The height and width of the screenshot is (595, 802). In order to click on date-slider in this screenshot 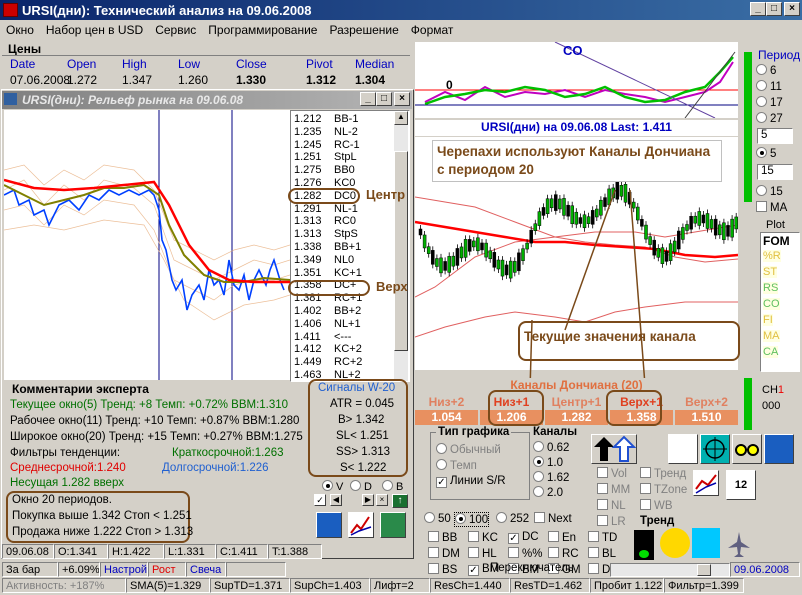, I will do `click(670, 570)`.